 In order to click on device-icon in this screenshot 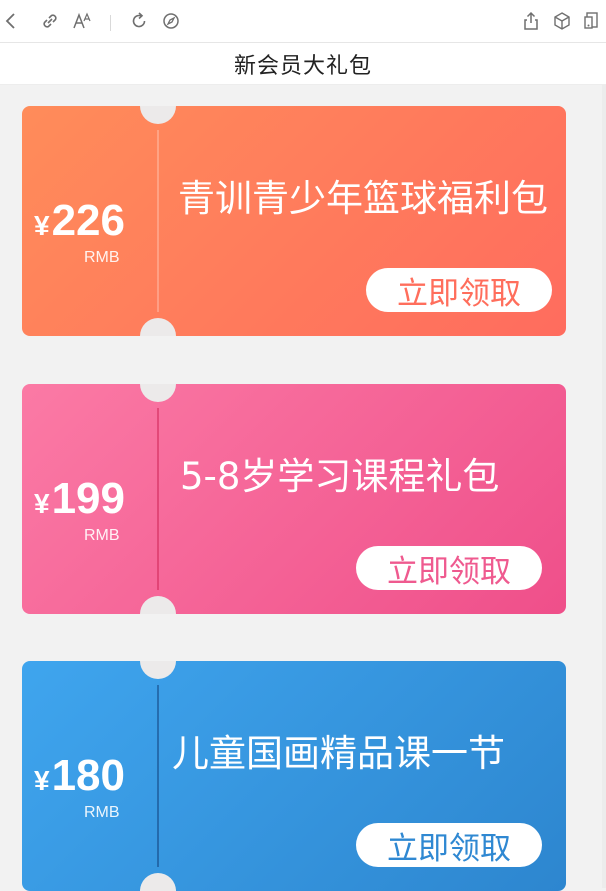, I will do `click(592, 21)`.